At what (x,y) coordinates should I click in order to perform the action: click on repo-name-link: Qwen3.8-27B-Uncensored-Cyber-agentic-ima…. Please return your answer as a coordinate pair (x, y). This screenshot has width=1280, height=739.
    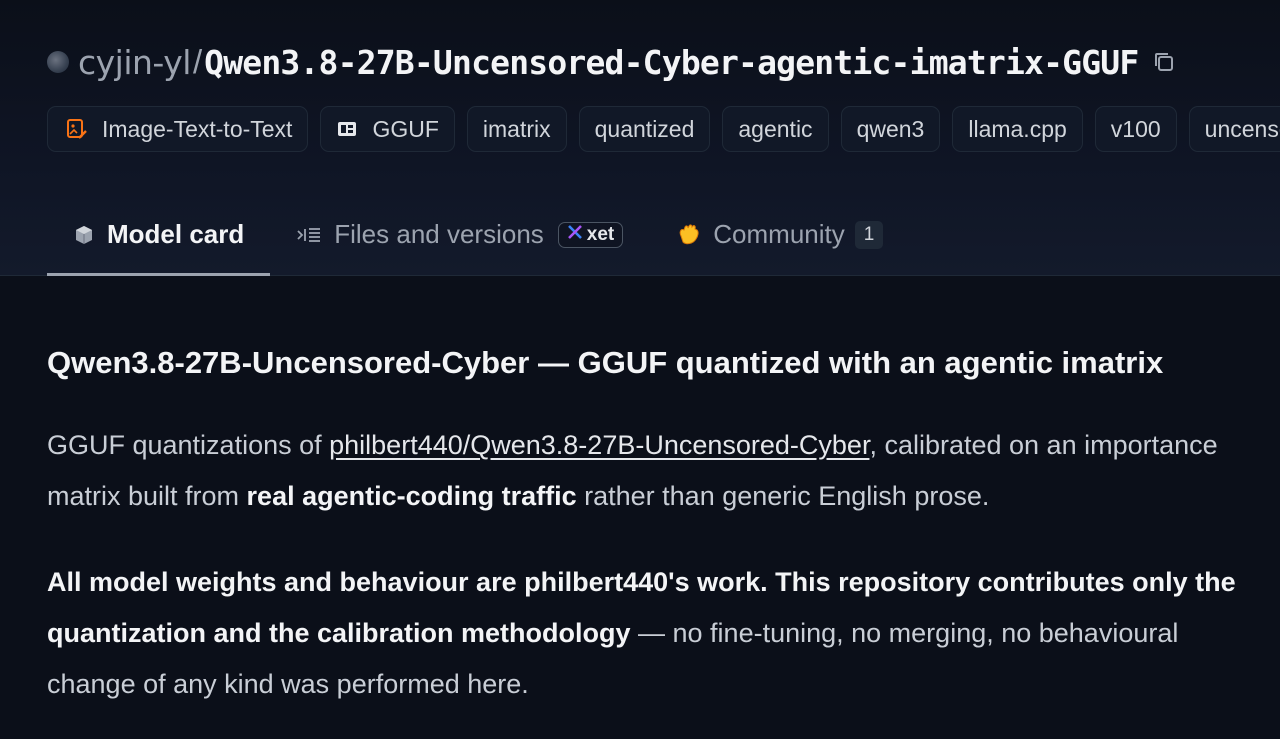
    Looking at the image, I should click on (671, 62).